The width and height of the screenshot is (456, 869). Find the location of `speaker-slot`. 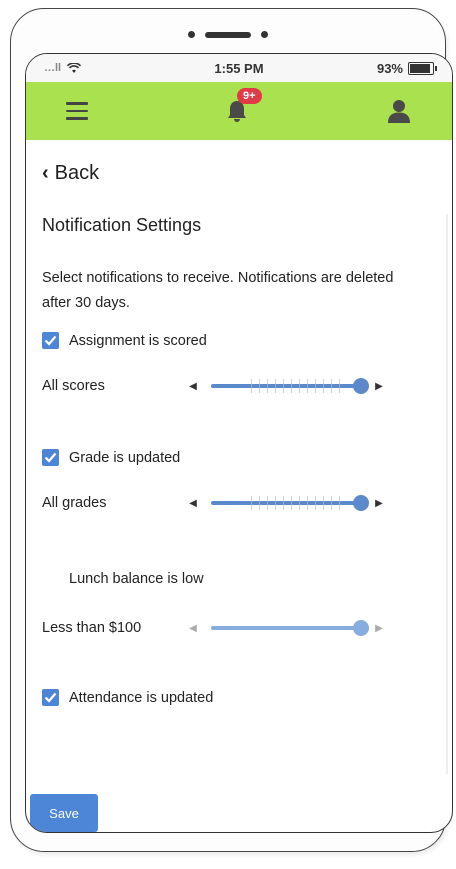

speaker-slot is located at coordinates (228, 34).